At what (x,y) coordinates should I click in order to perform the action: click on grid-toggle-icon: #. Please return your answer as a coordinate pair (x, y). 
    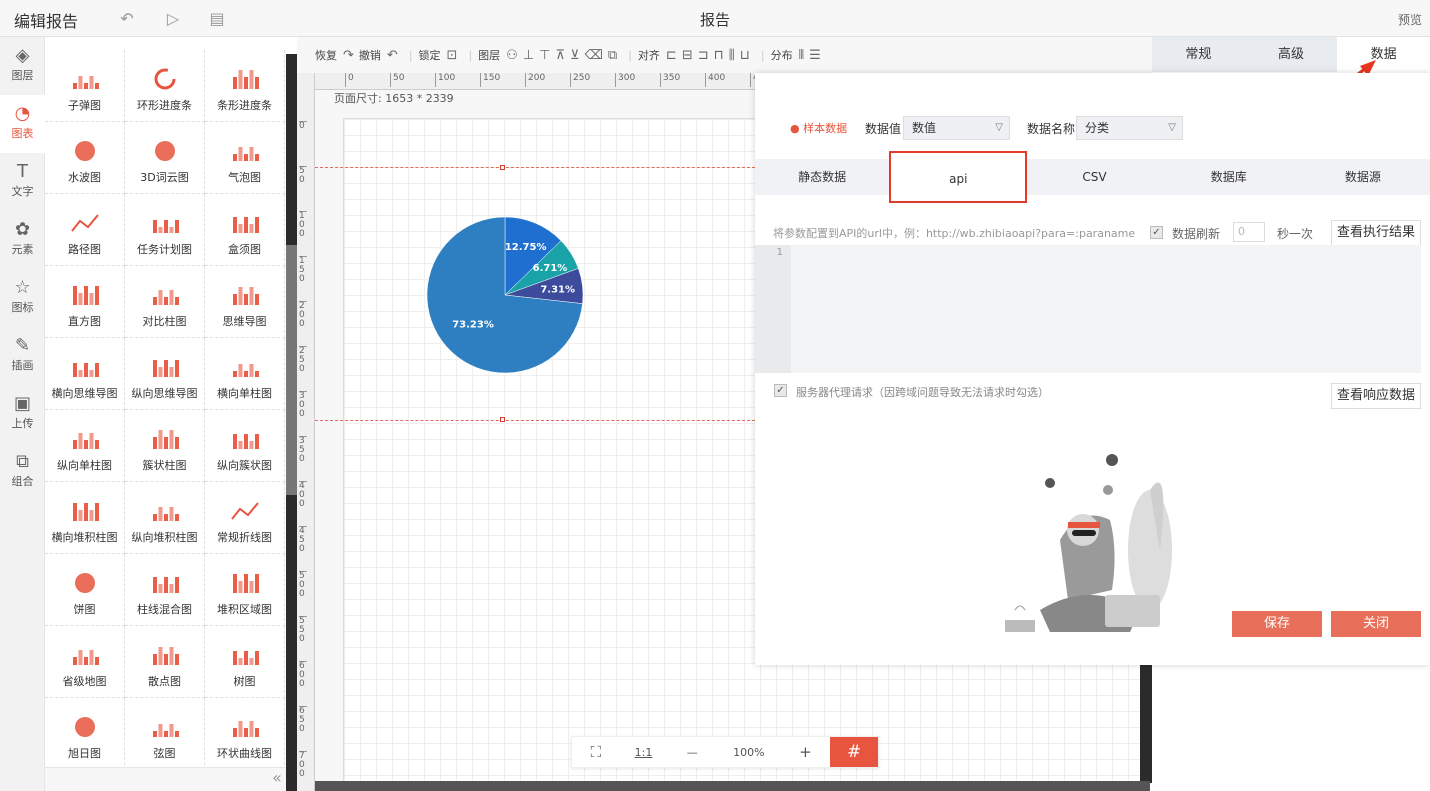
    Looking at the image, I should click on (854, 752).